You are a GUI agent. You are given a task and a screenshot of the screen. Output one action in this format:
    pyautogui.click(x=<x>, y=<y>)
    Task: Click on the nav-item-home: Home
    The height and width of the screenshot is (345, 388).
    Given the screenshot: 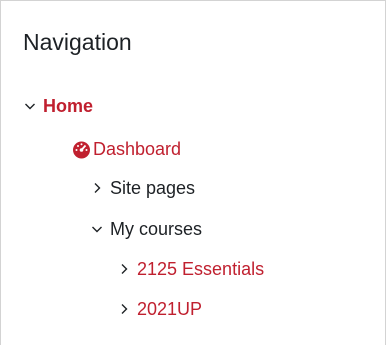 What is the action you would take?
    pyautogui.click(x=58, y=106)
    